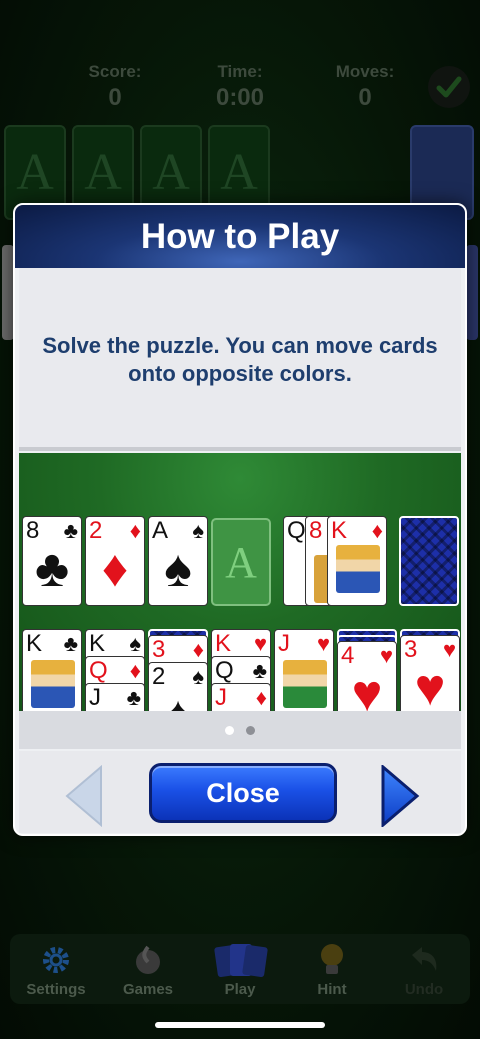 Image resolution: width=480 pixels, height=1039 pixels. Describe the element at coordinates (365, 71) in the screenshot. I see `moves-label: Moves:` at that location.